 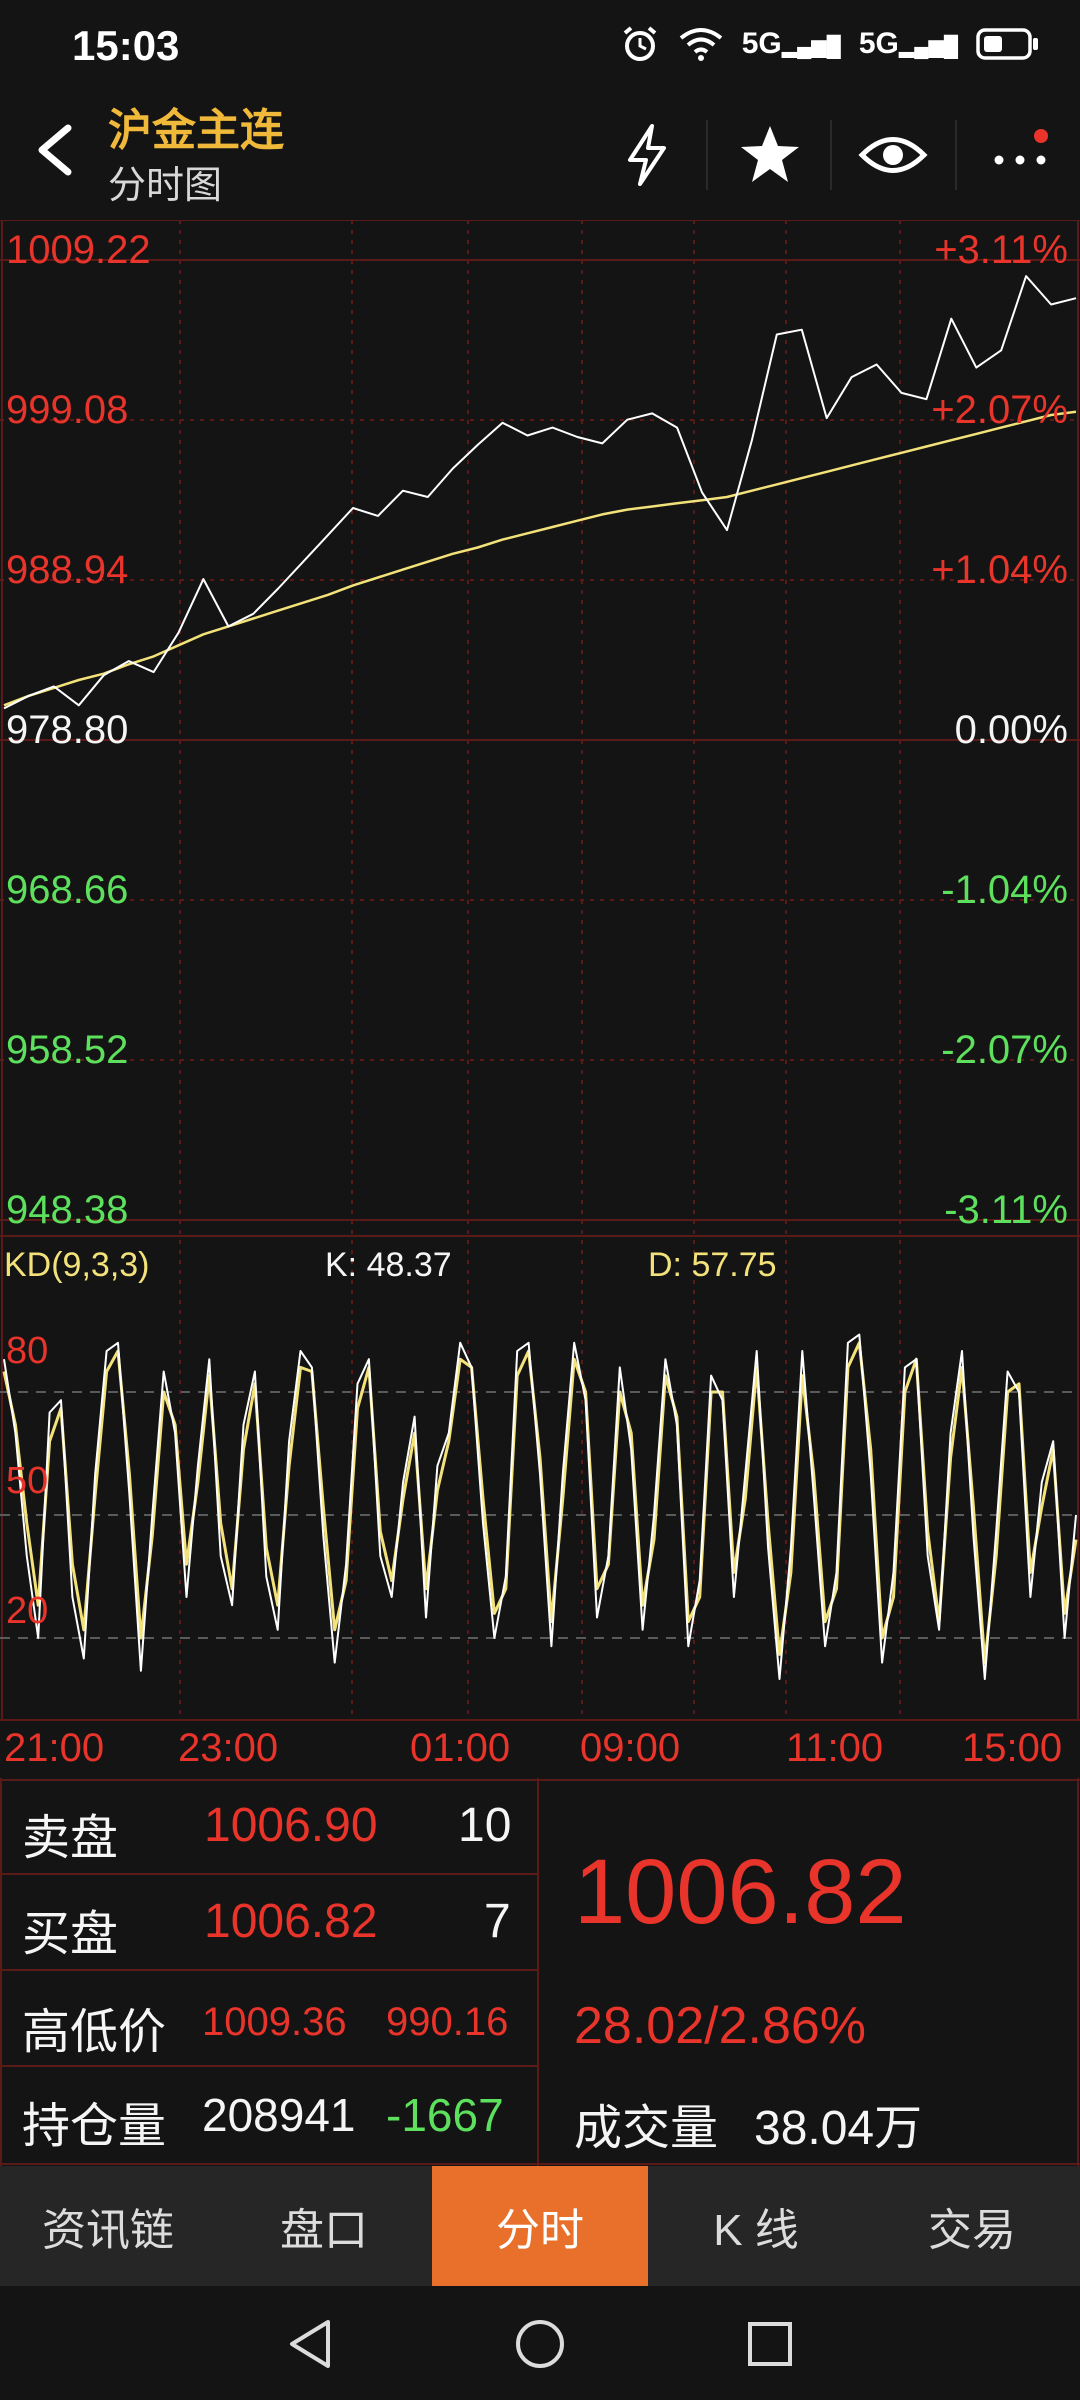 I want to click on tab-timeshare: 分时, so click(x=540, y=2226).